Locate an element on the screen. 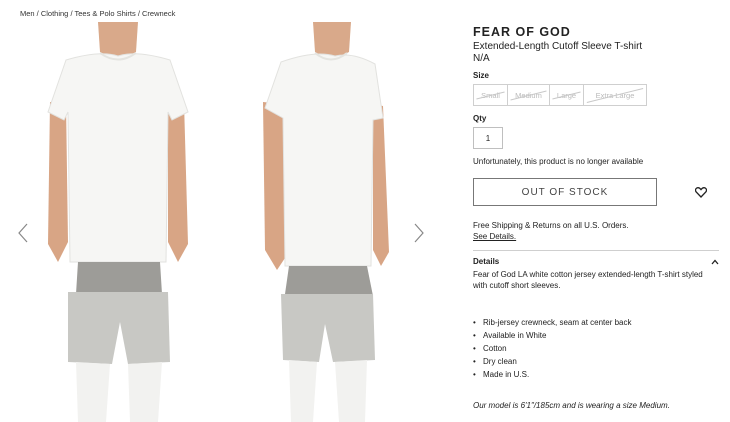 This screenshot has width=730, height=422. size-option-large: Large is located at coordinates (567, 95).